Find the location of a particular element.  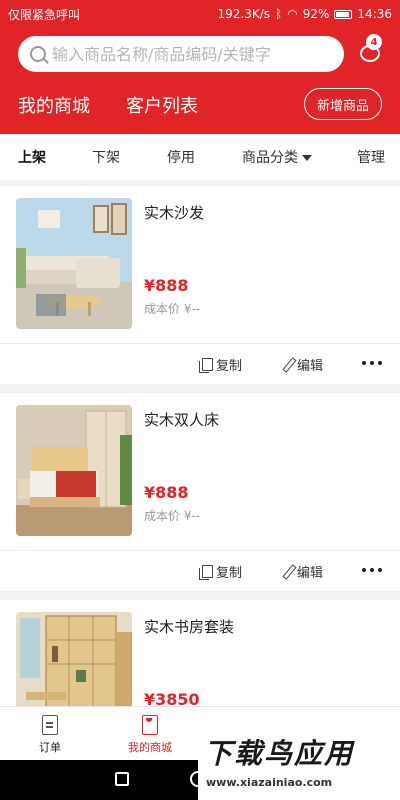

filter-bar: 上架 下架 停用 商品分类 管理 is located at coordinates (200, 157).